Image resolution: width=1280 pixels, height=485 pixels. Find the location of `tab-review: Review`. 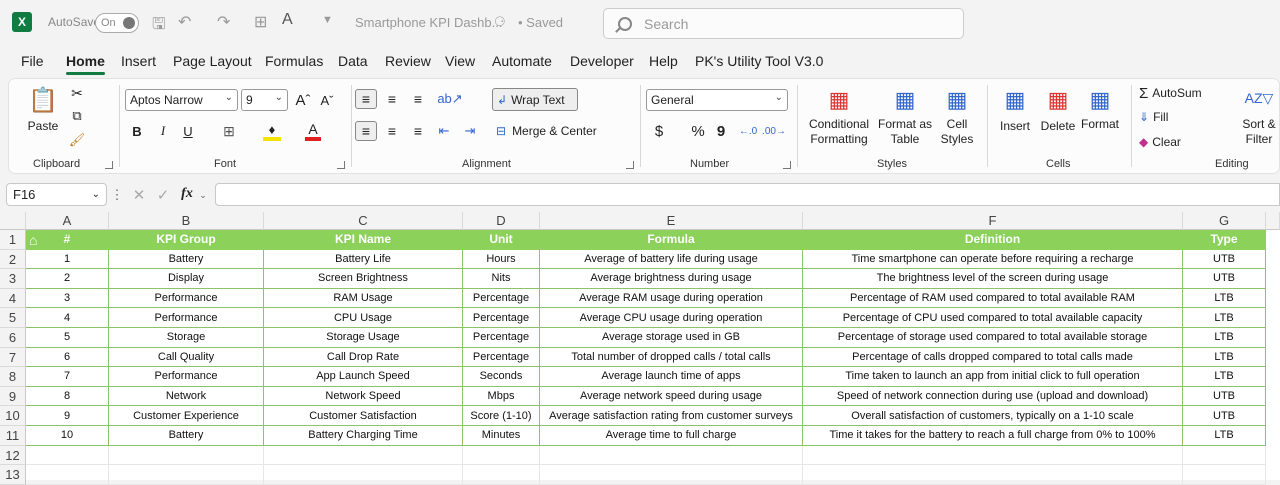

tab-review: Review is located at coordinates (408, 61).